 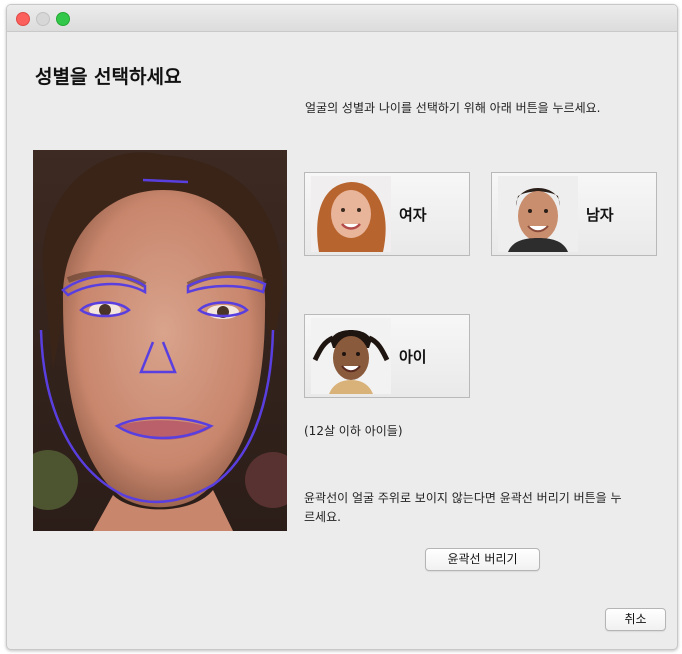 I want to click on cancel-button: 취소, so click(x=635, y=619).